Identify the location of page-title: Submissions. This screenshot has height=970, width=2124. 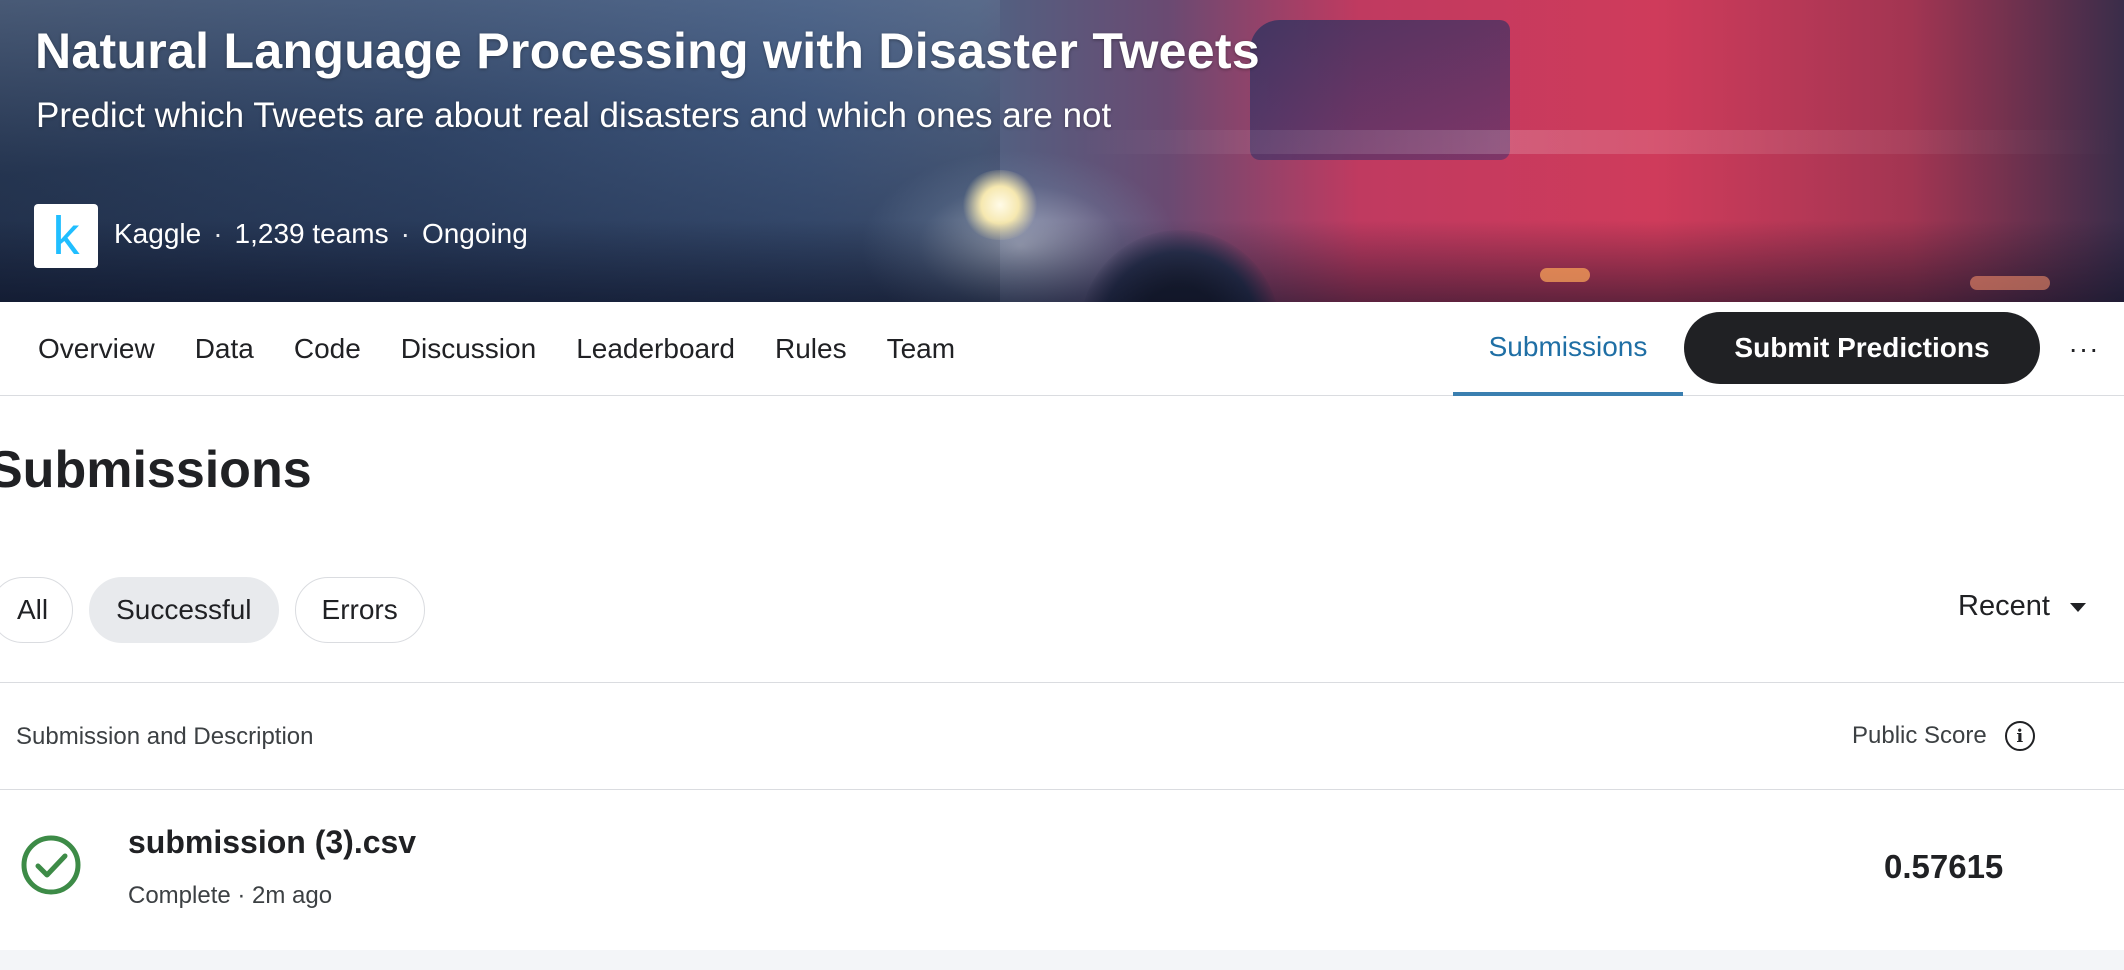
(156, 470).